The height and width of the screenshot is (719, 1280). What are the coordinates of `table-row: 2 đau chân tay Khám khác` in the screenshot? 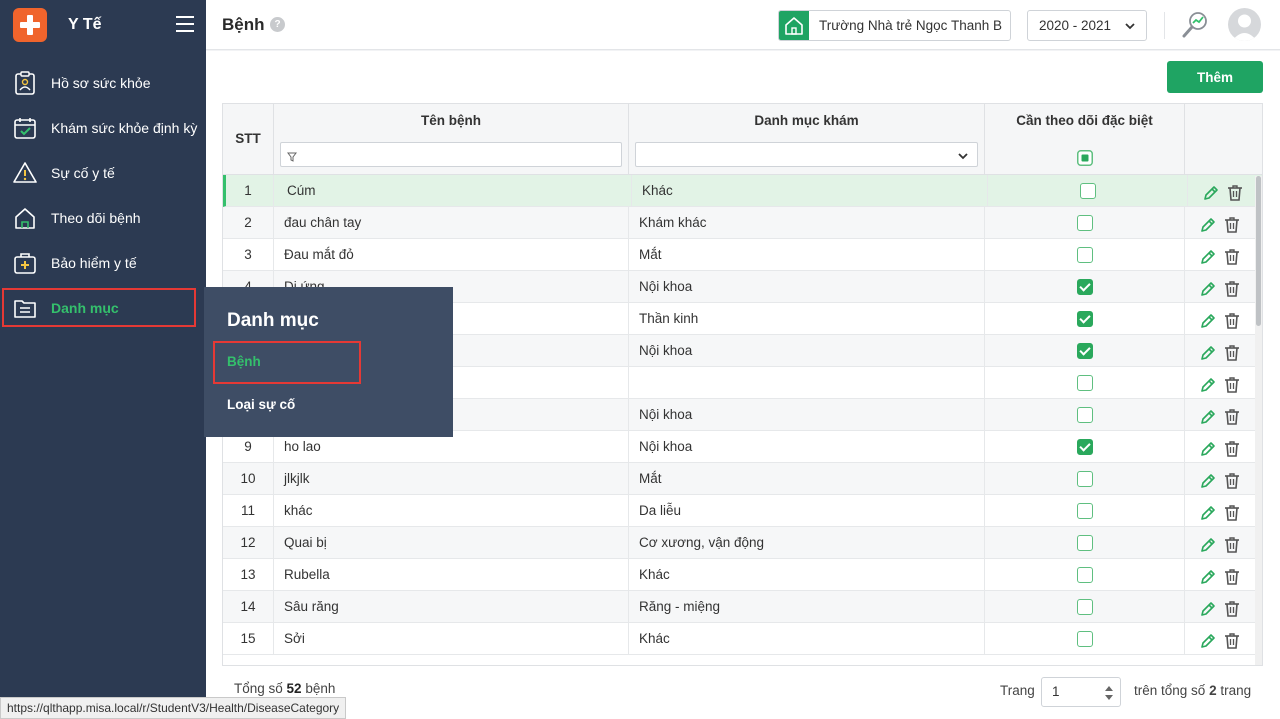 It's located at (742, 223).